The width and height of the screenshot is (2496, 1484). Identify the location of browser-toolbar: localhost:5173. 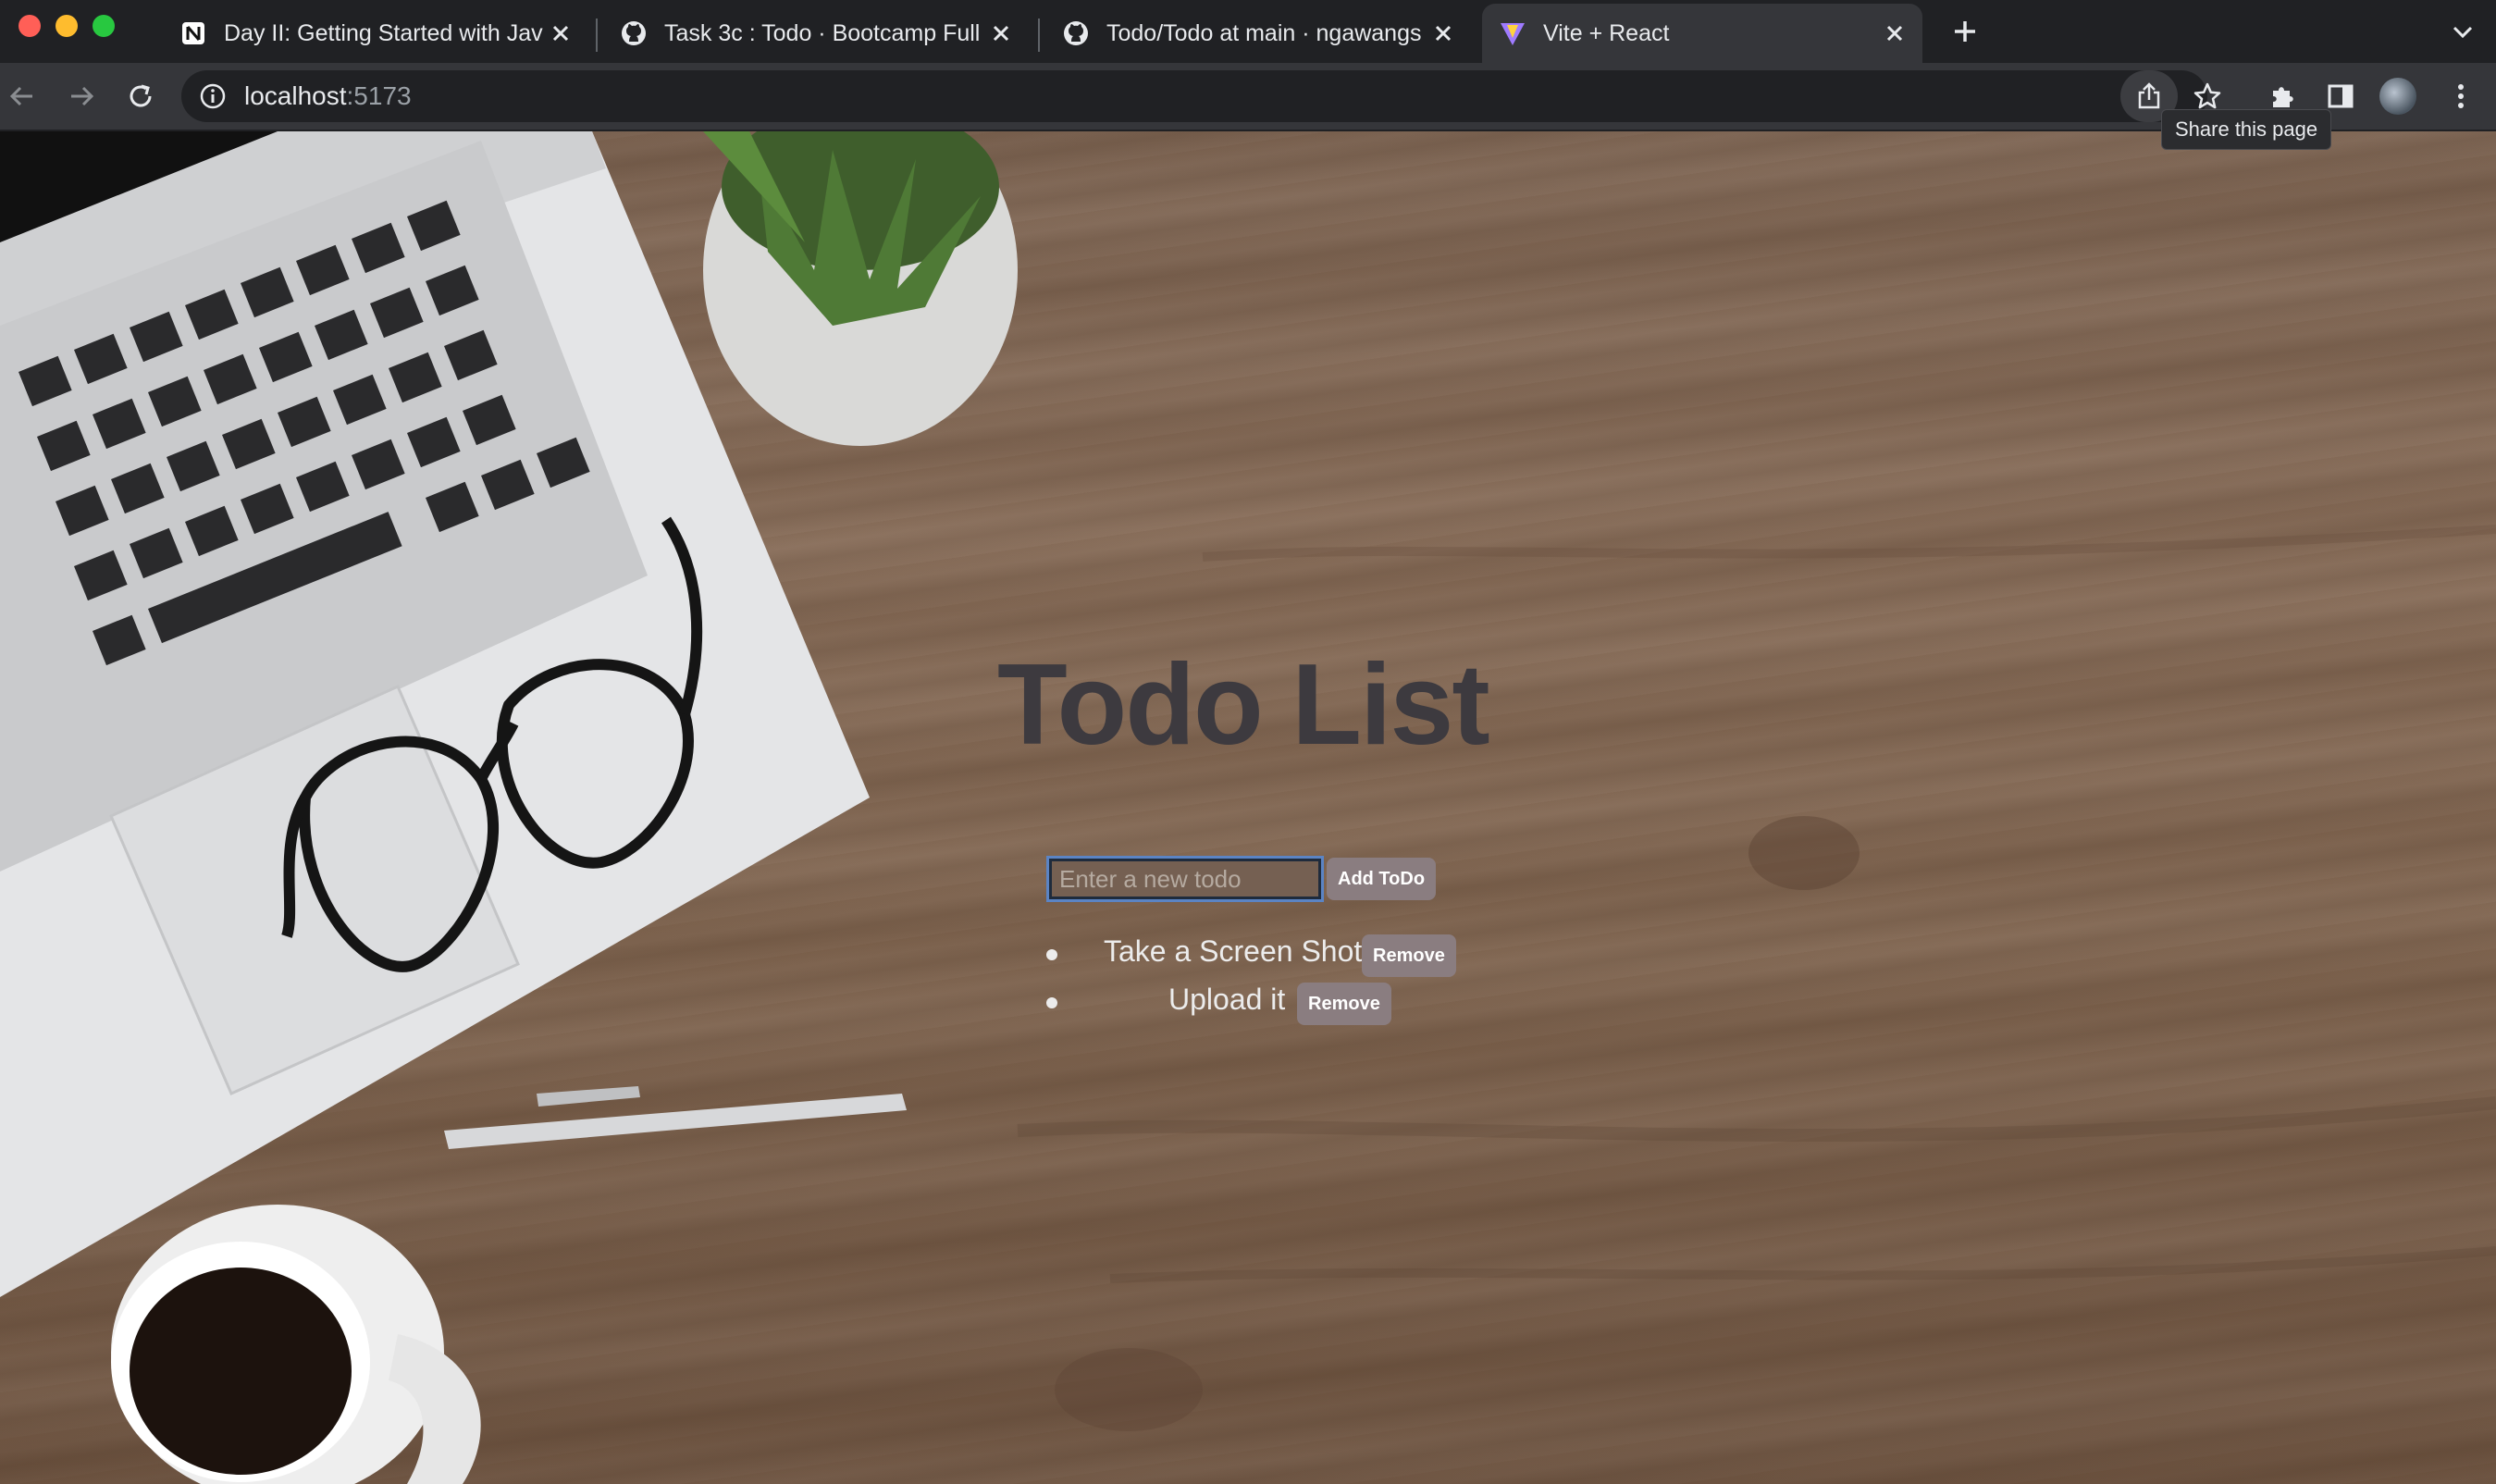
(1248, 97).